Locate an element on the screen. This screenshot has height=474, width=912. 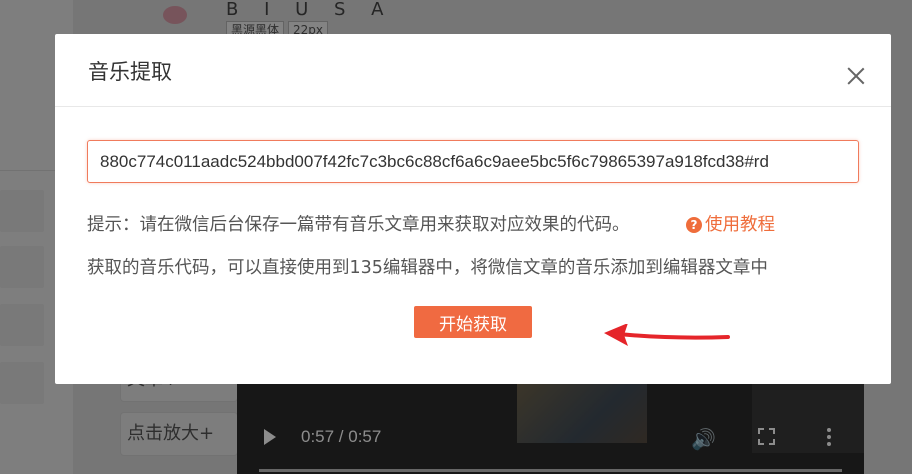
description-text: 获取的音乐代码，可以直接使用到135编辑器中，将微信文章的音乐添加到编辑器文章中 is located at coordinates (427, 268).